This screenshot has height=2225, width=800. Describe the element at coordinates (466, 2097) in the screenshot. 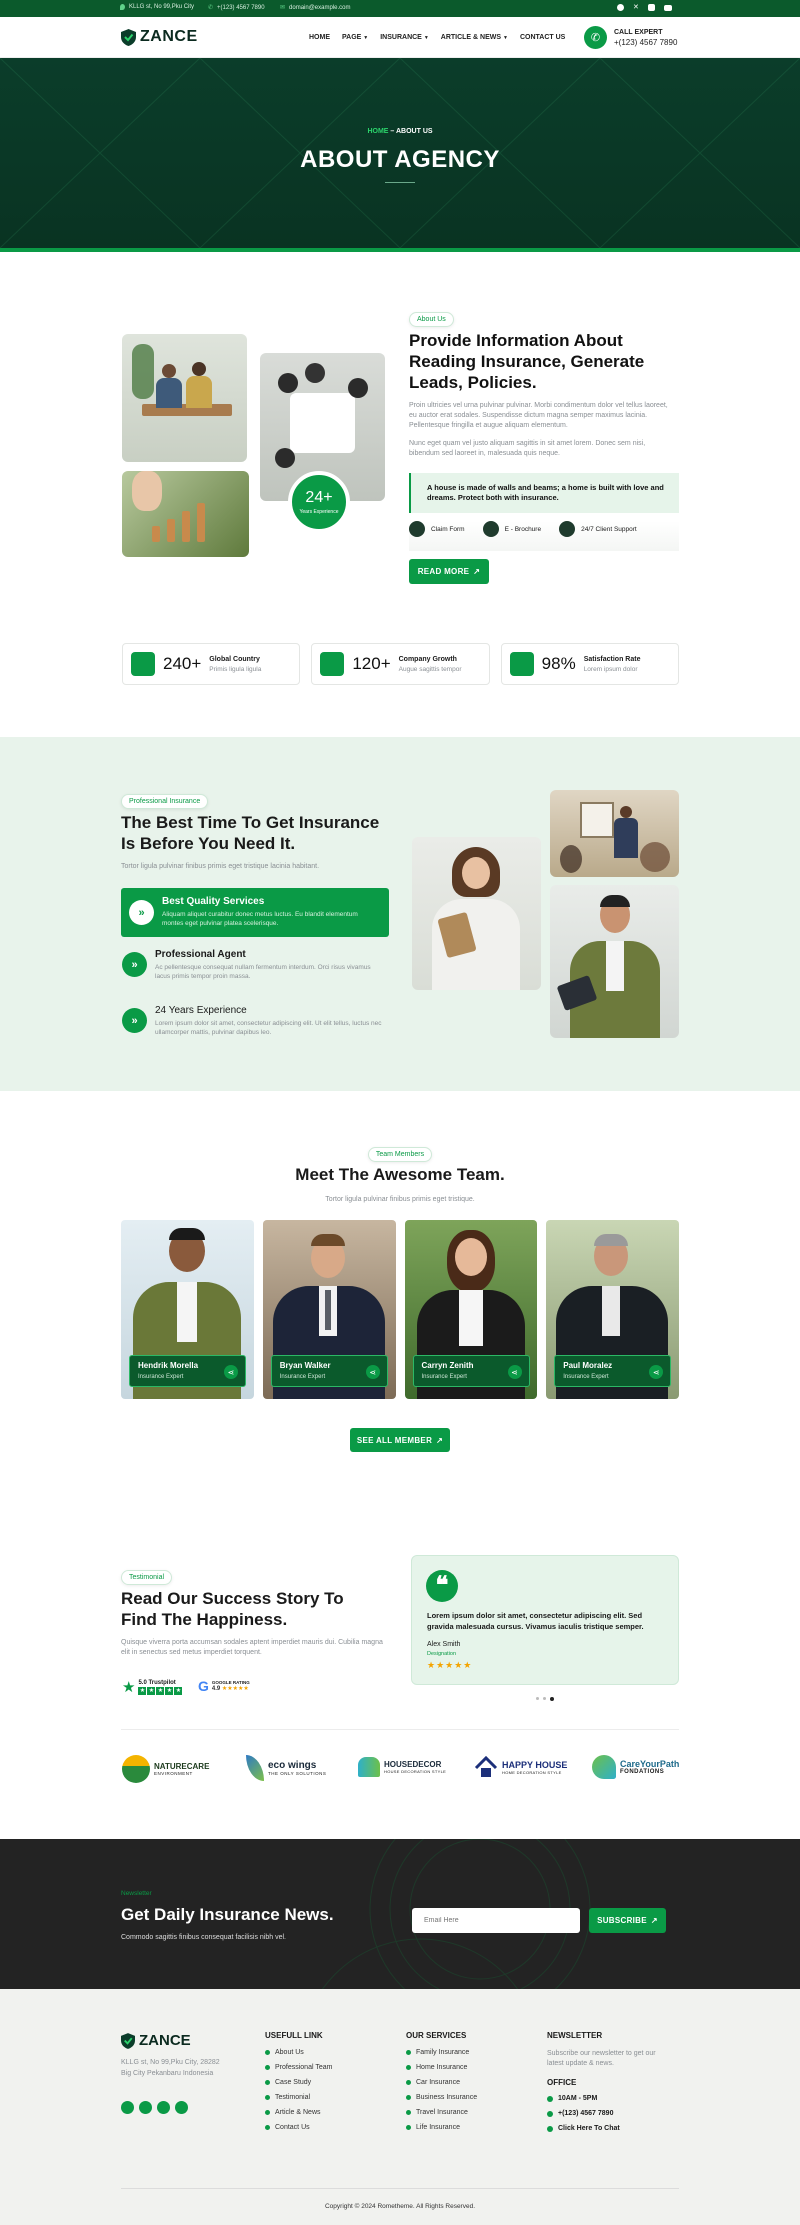

I see `footer-link: Business Insurance` at that location.